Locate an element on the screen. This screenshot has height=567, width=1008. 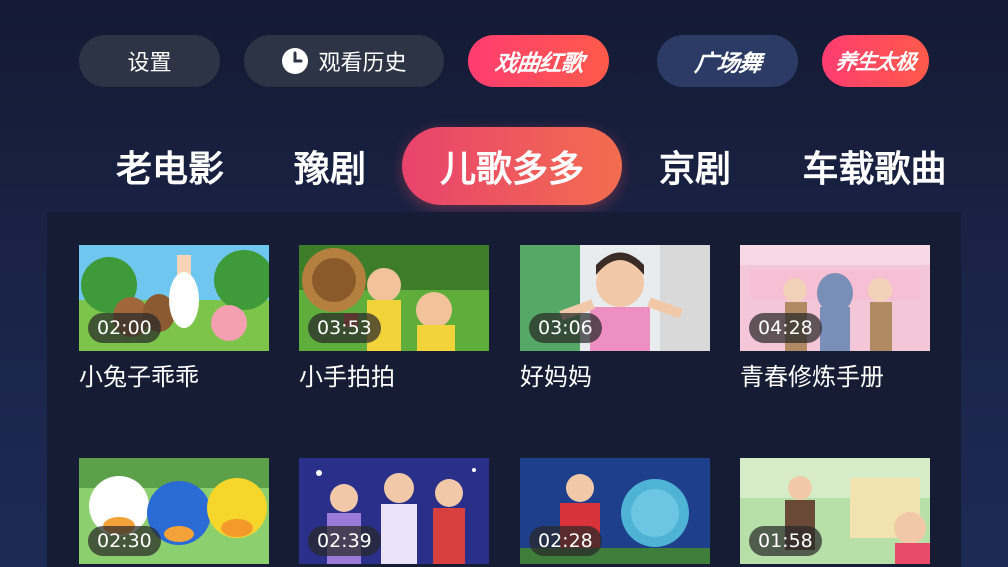
video-thumbnail: 01:58 is located at coordinates (835, 511).